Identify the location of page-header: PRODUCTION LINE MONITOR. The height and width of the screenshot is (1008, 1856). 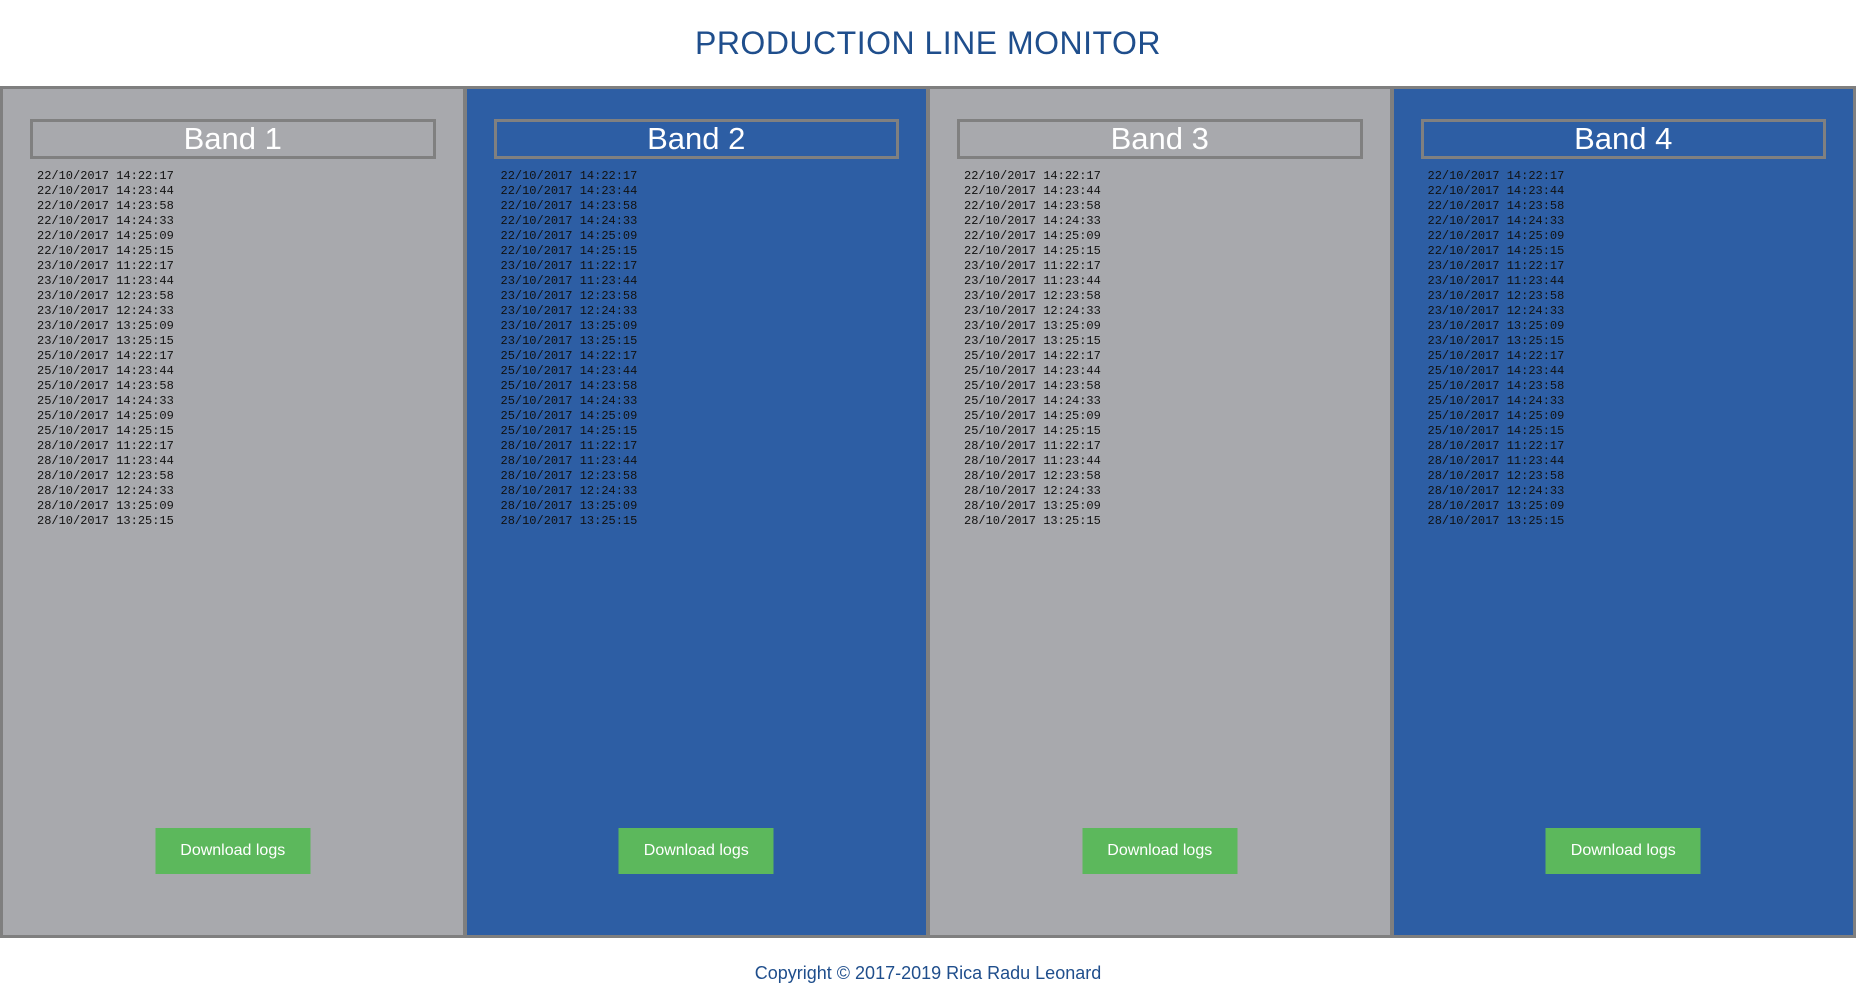
(928, 43).